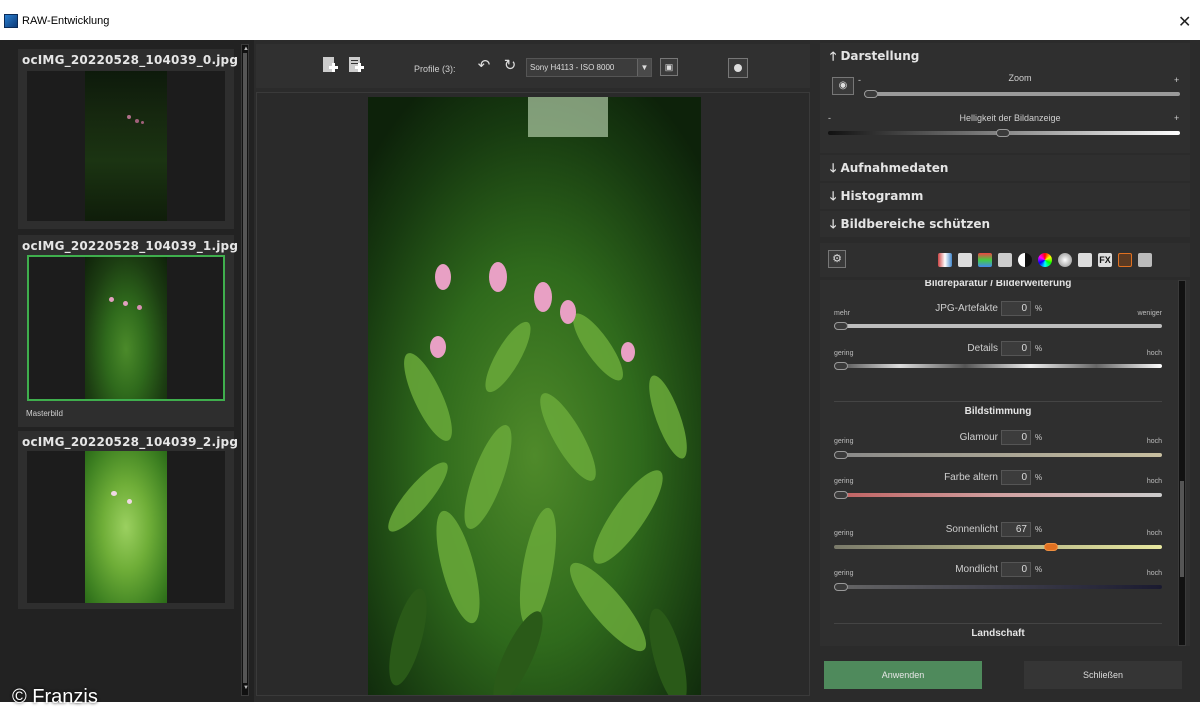  Describe the element at coordinates (1039, 529) in the screenshot. I see `sonne-unit: %` at that location.